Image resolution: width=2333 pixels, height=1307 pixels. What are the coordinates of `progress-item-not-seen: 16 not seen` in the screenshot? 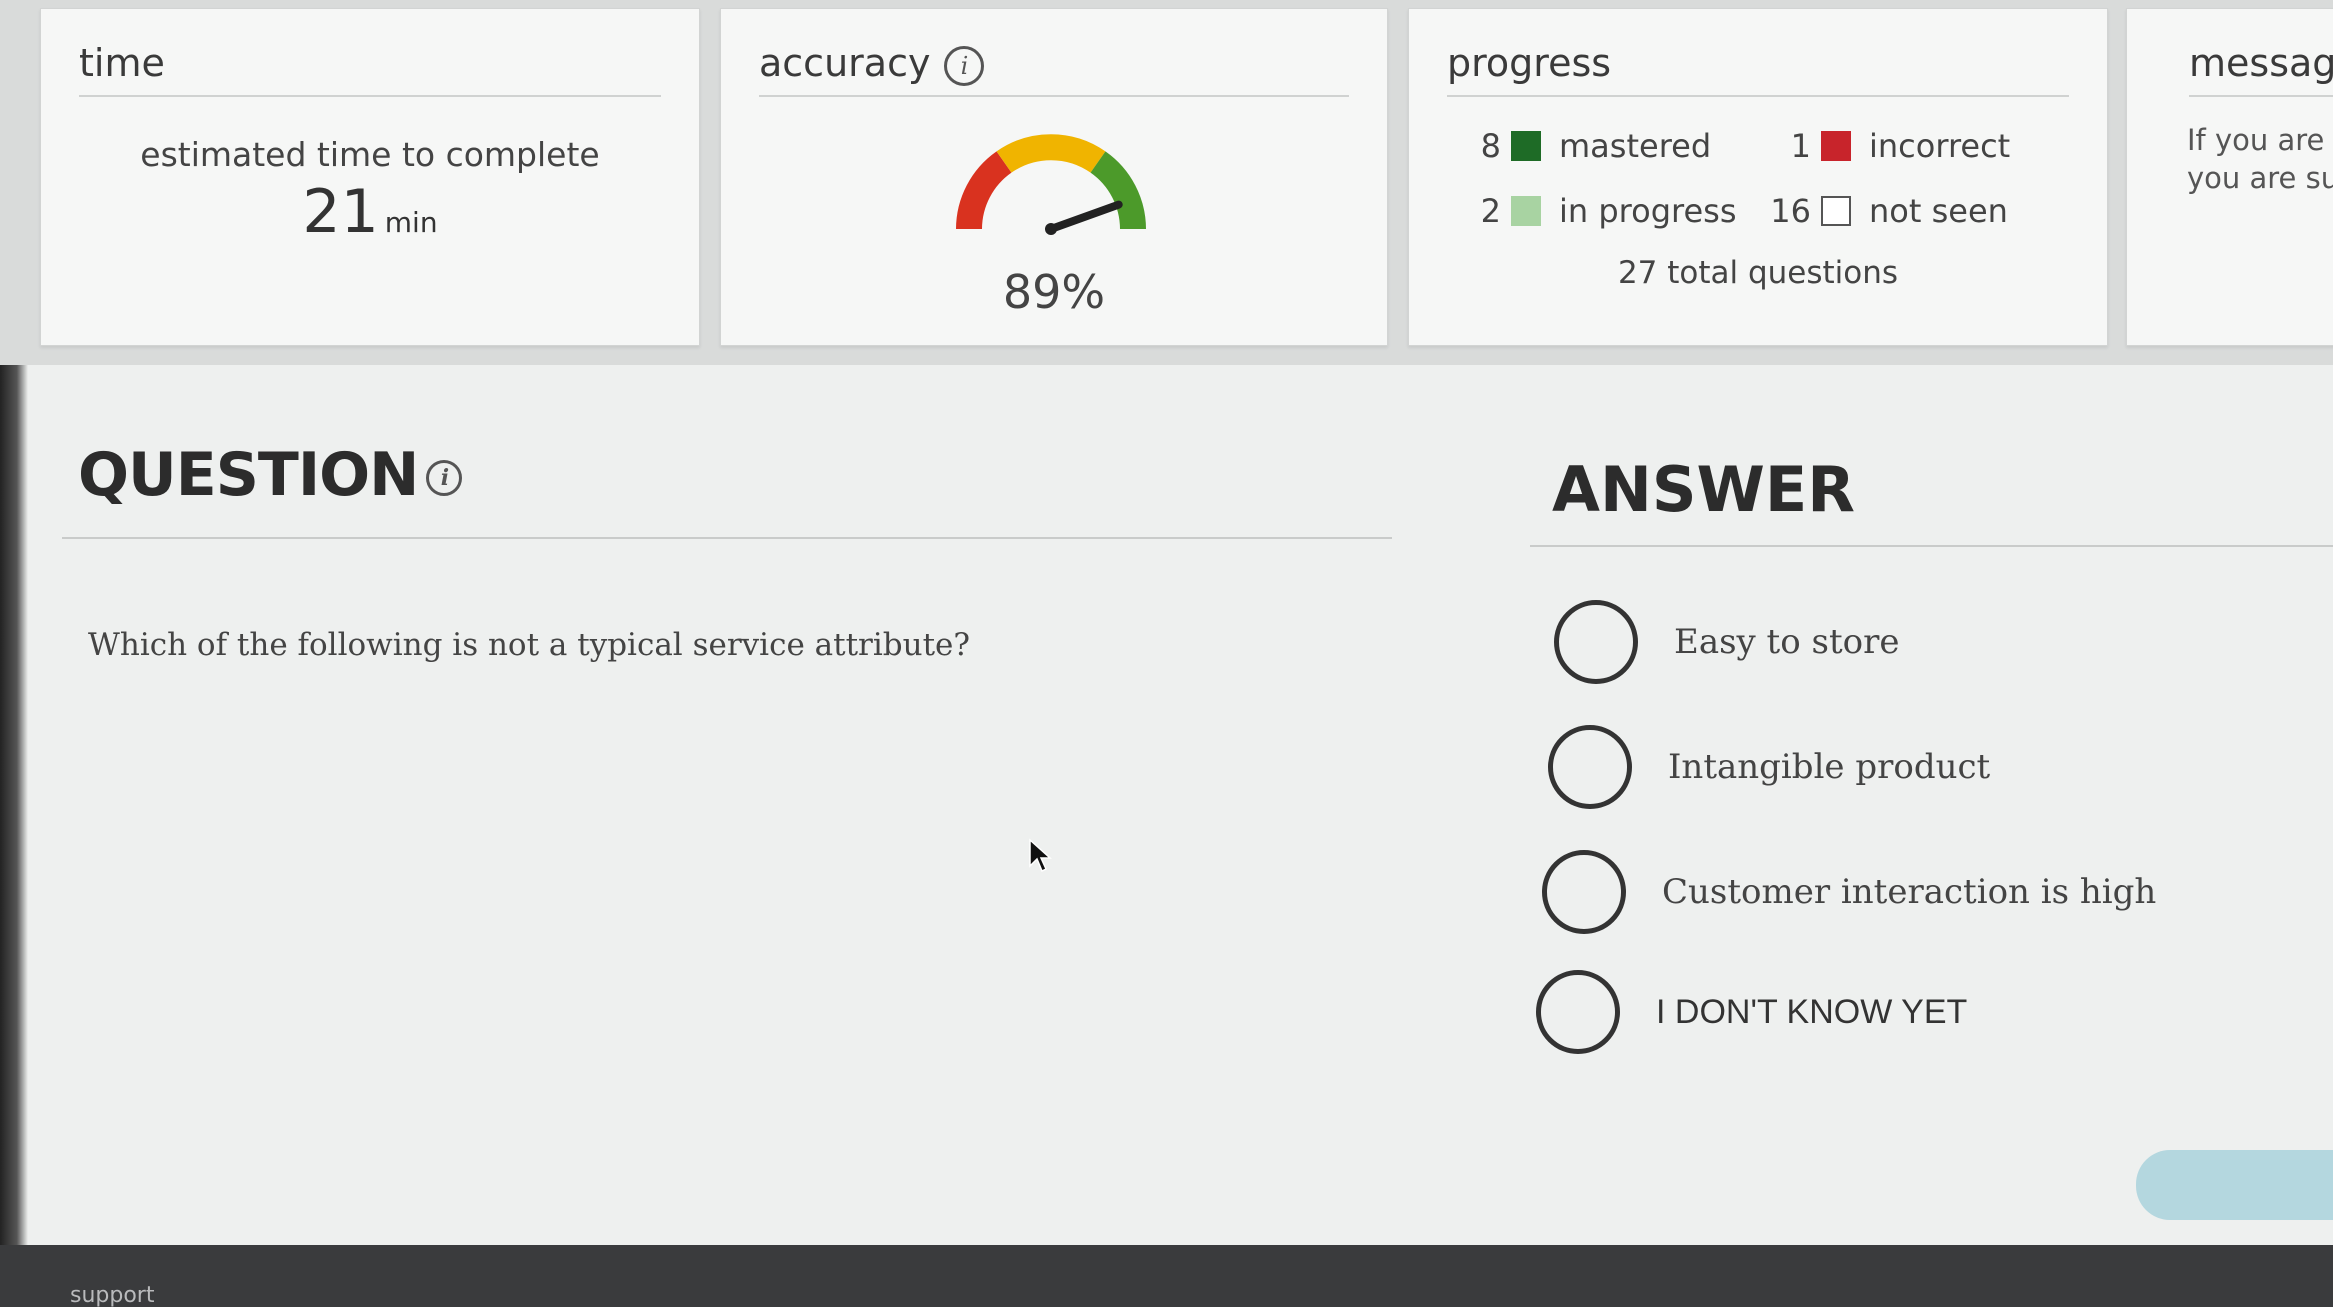 It's located at (1884, 211).